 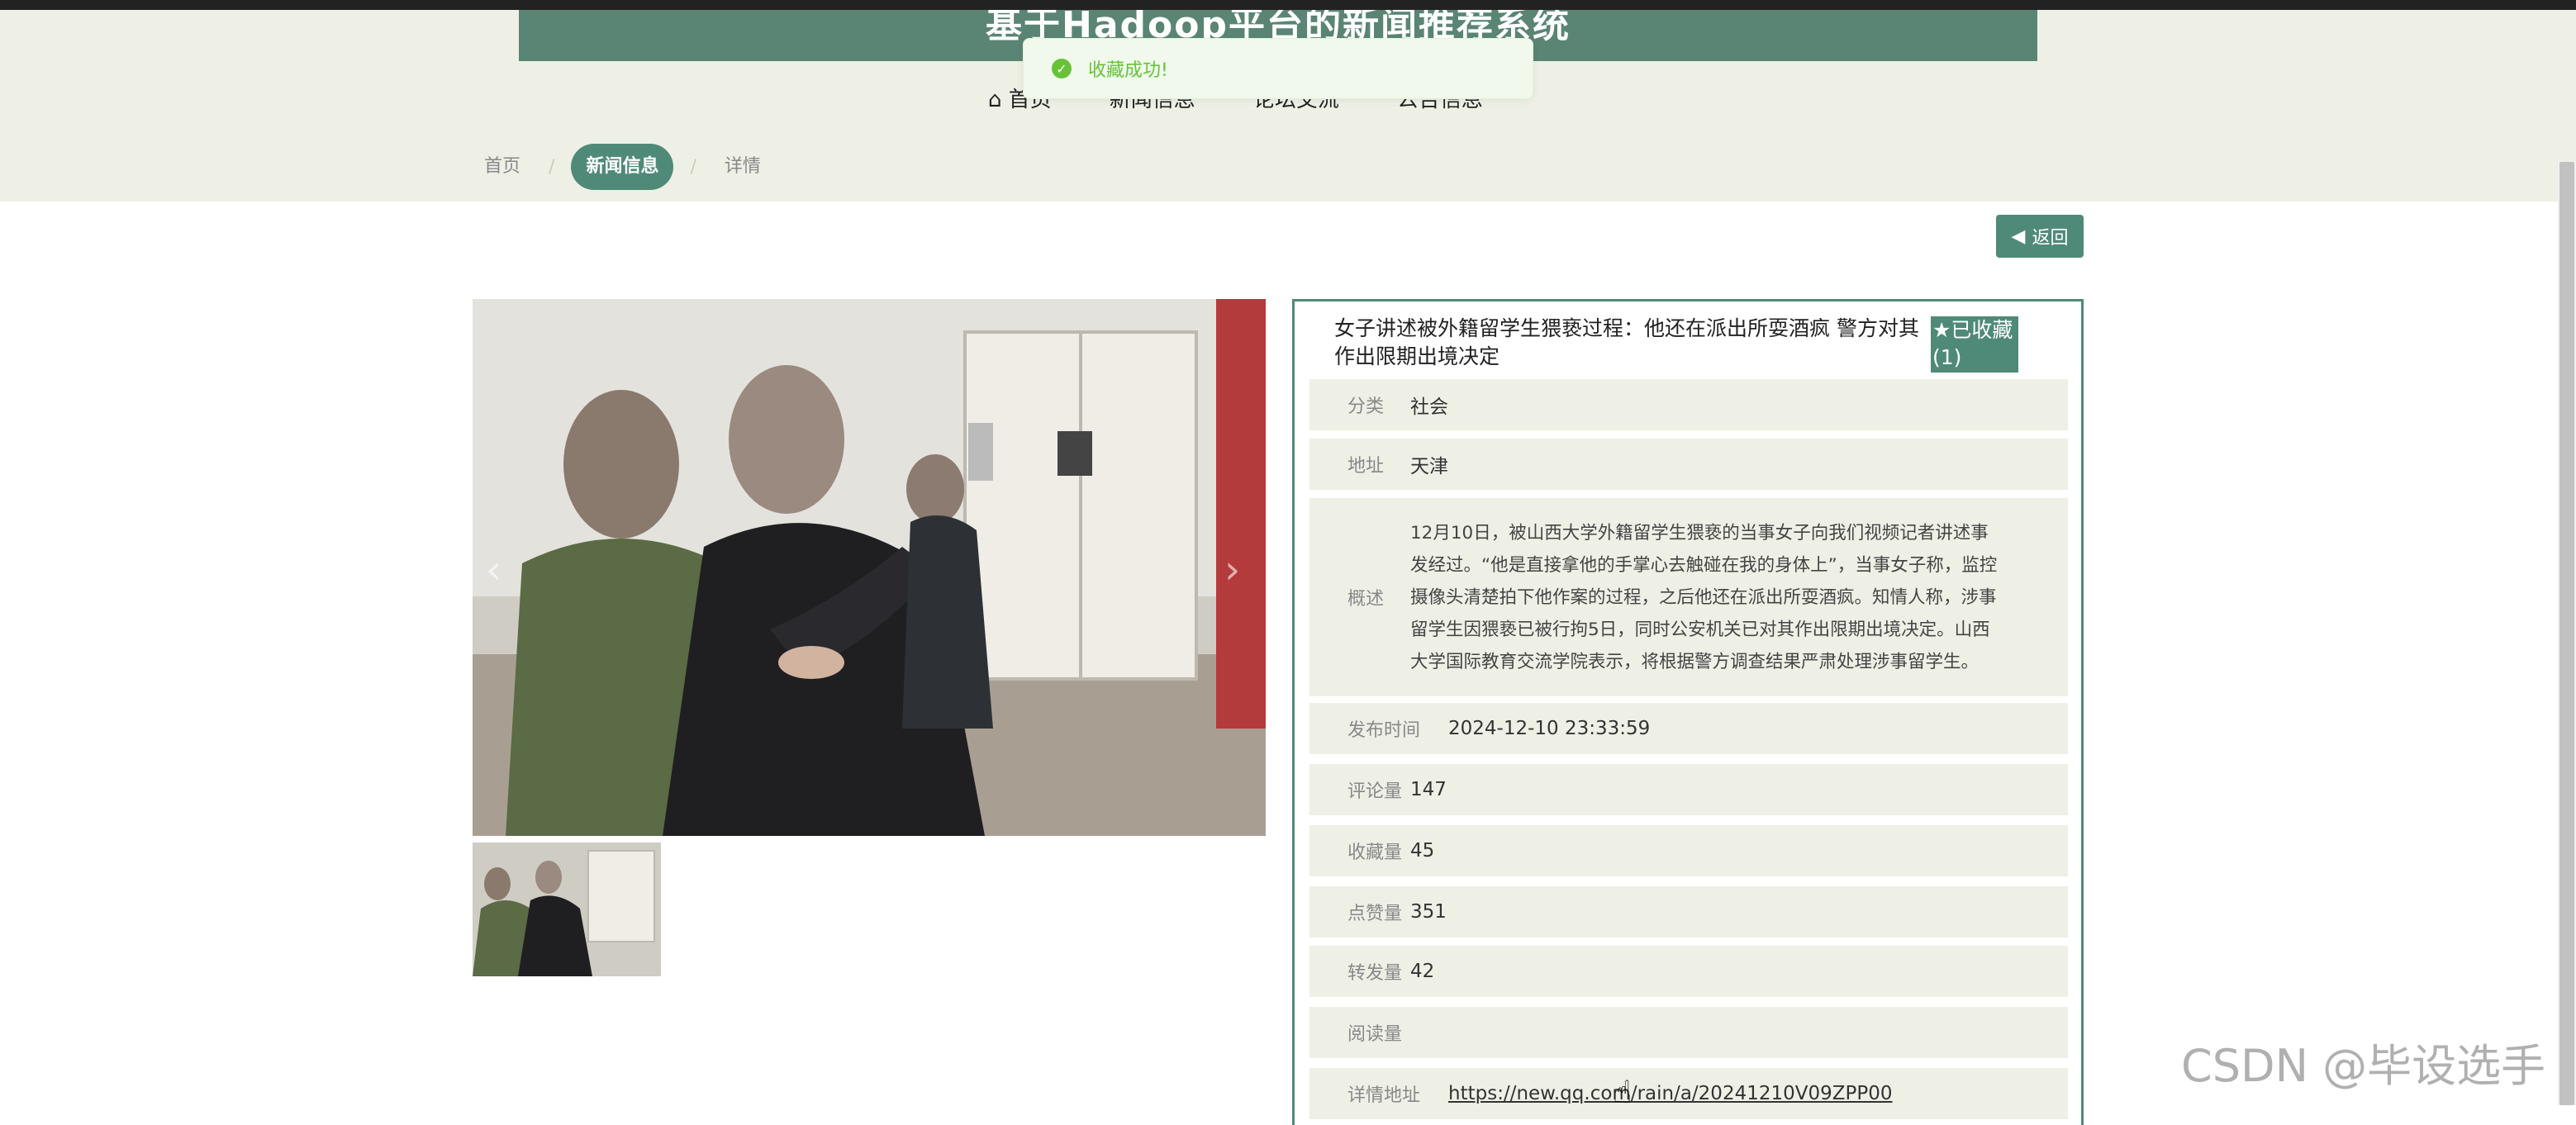 I want to click on breadcrumb-detail: 详情, so click(x=742, y=167).